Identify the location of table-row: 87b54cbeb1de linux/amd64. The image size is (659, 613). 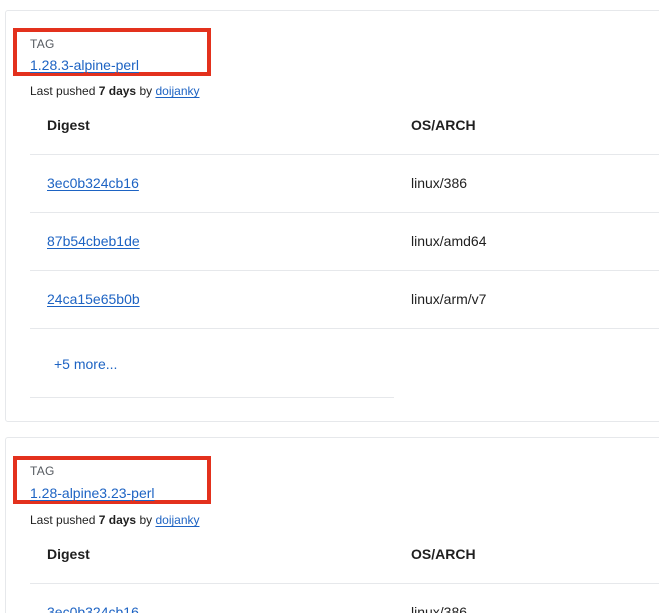
(344, 242).